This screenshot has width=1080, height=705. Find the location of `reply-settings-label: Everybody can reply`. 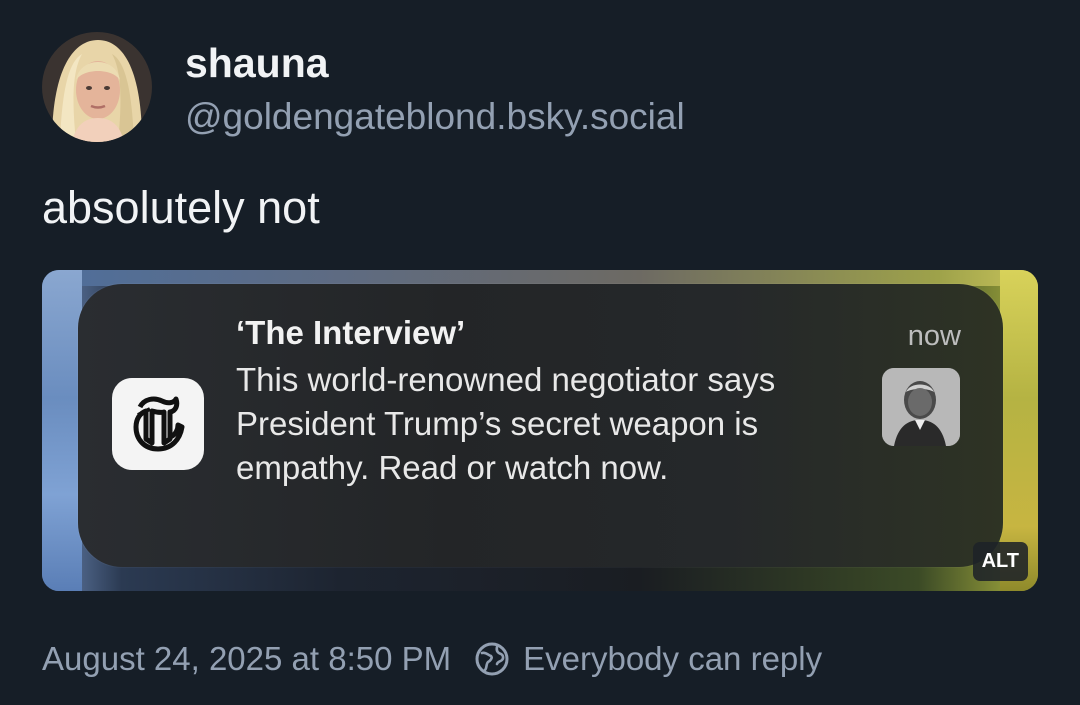

reply-settings-label: Everybody can reply is located at coordinates (673, 658).